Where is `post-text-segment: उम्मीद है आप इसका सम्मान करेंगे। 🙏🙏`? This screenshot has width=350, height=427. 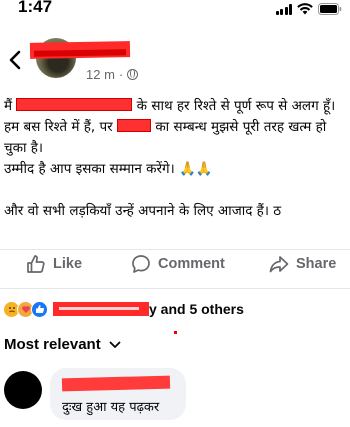 post-text-segment: उम्मीद है आप इसका सम्मान करेंगे। 🙏🙏 is located at coordinates (108, 169).